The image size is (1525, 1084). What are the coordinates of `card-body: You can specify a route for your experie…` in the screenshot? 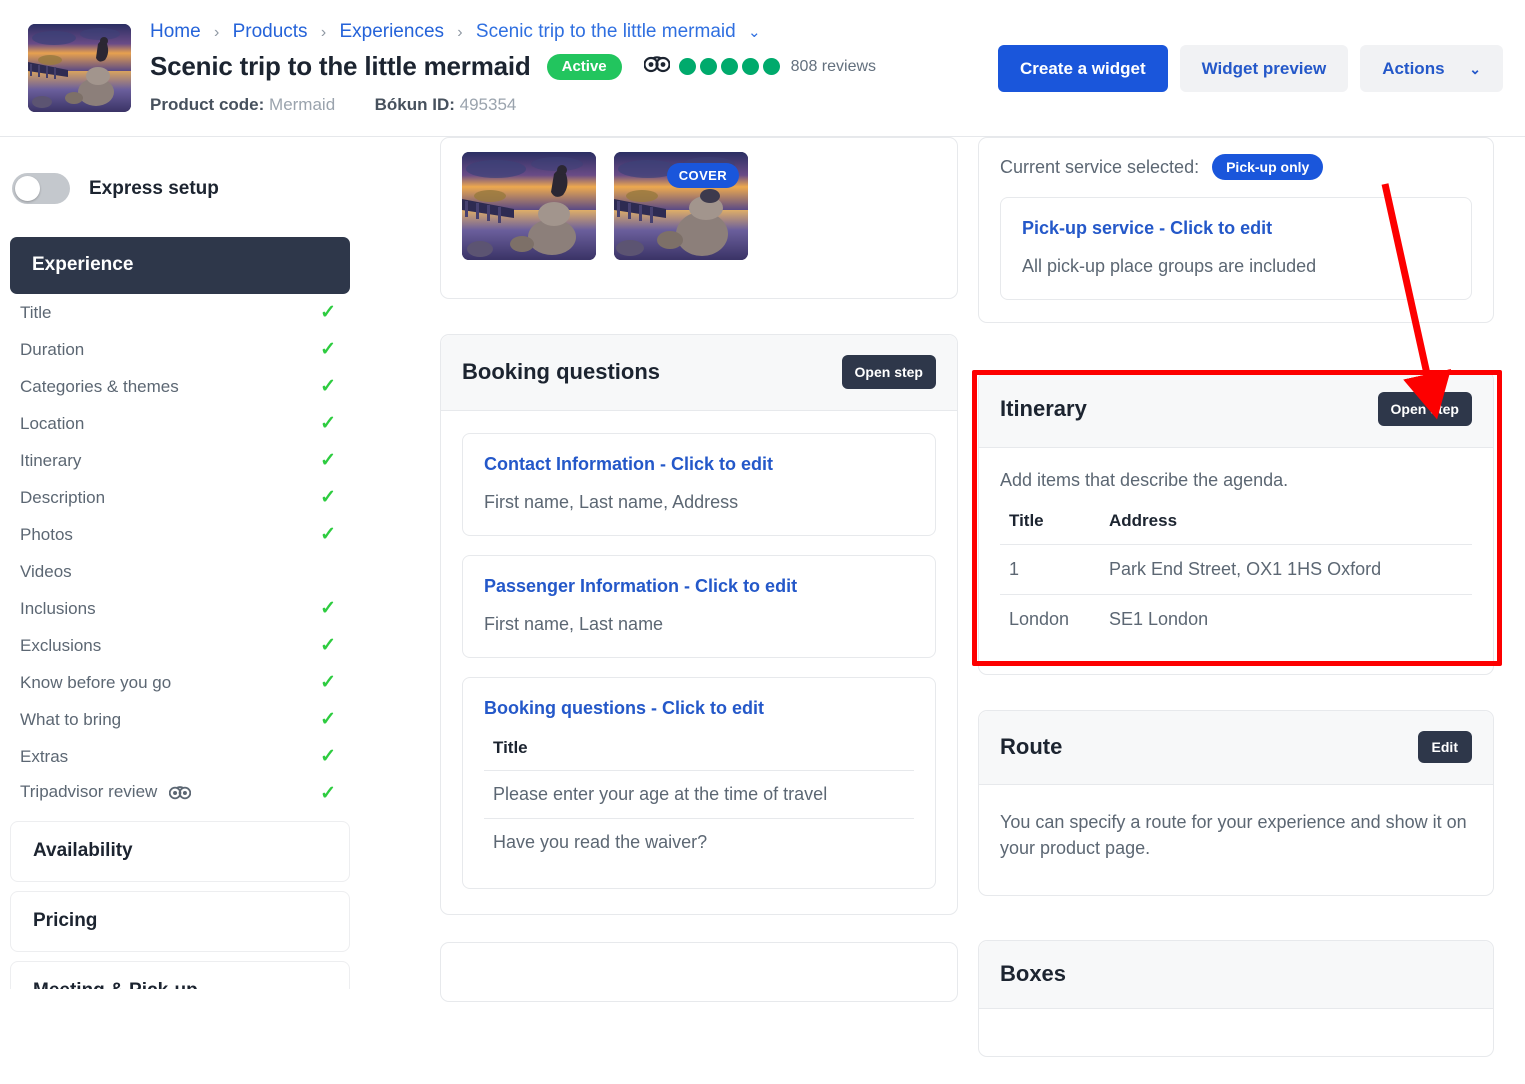 It's located at (1236, 840).